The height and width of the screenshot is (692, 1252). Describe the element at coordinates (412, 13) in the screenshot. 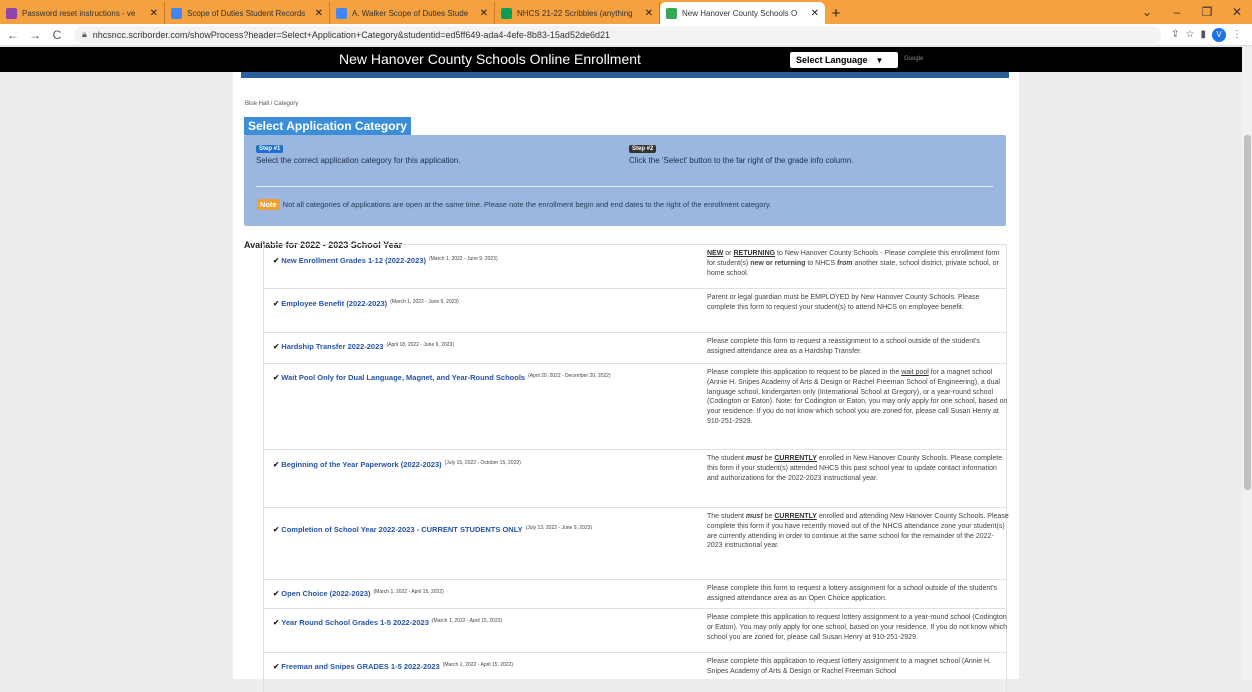

I see `browser-tab: A. Walker Scope of Duties Stude ✕` at that location.